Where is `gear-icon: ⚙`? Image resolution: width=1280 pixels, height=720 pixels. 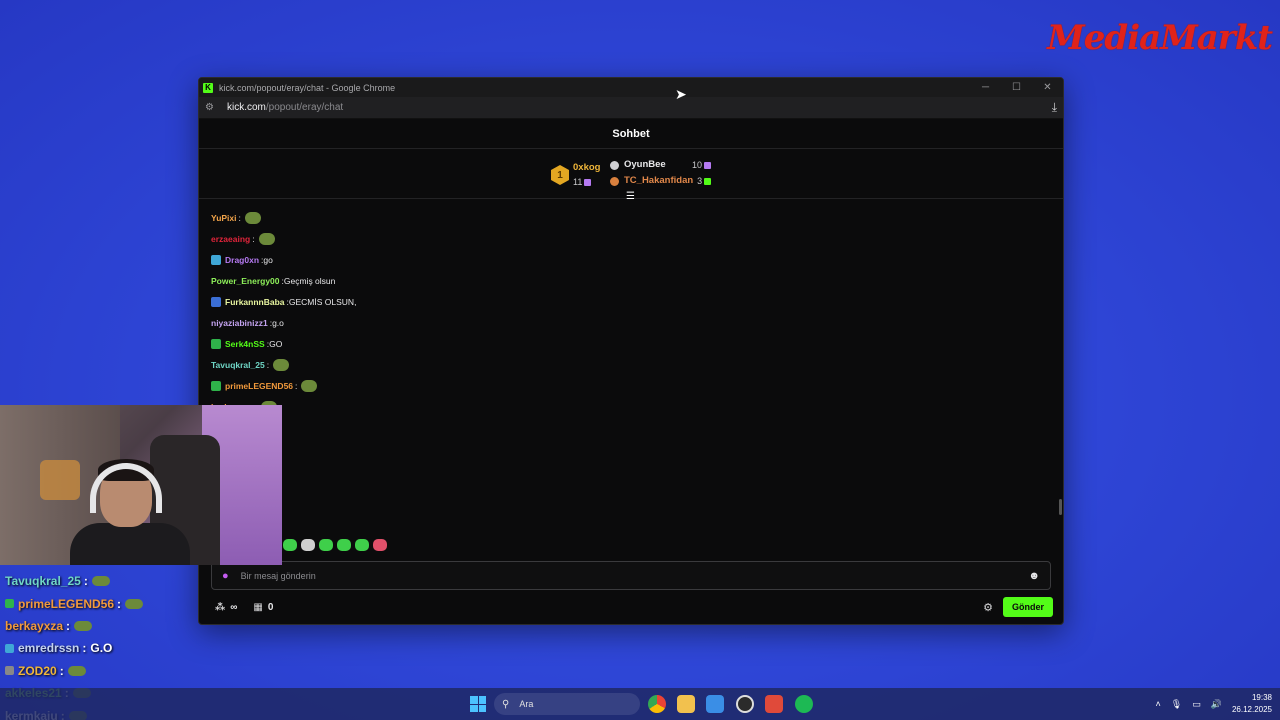
gear-icon: ⚙ is located at coordinates (988, 607).